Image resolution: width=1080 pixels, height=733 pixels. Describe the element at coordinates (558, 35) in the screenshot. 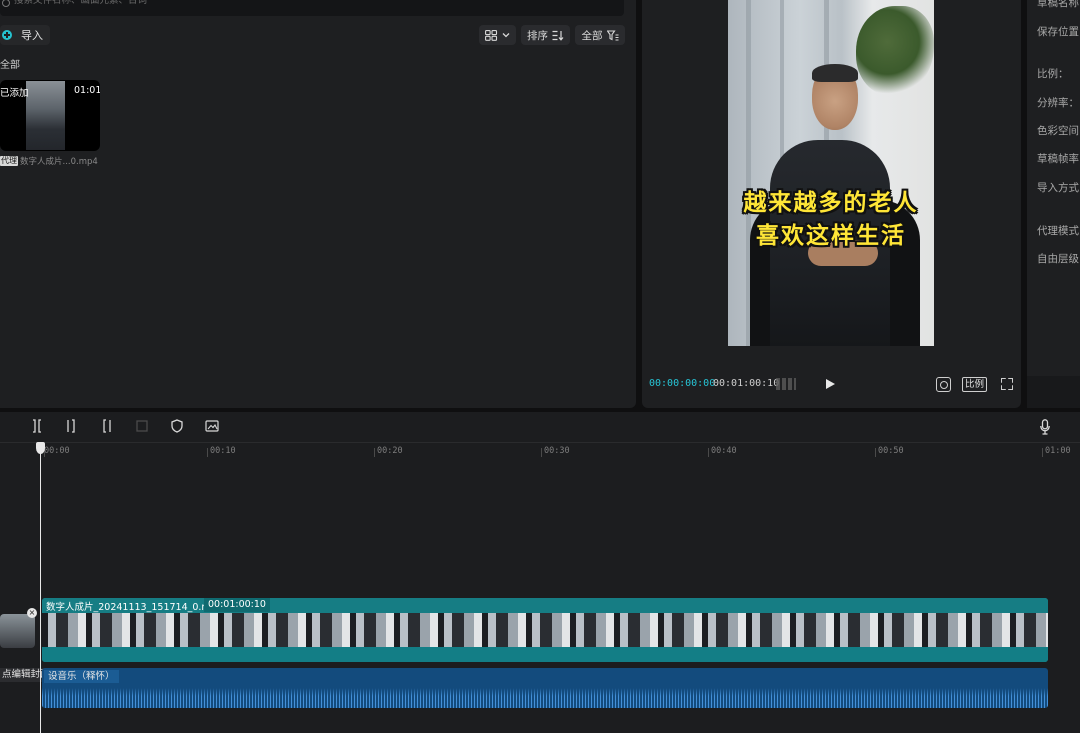

I see `sort-icon` at that location.